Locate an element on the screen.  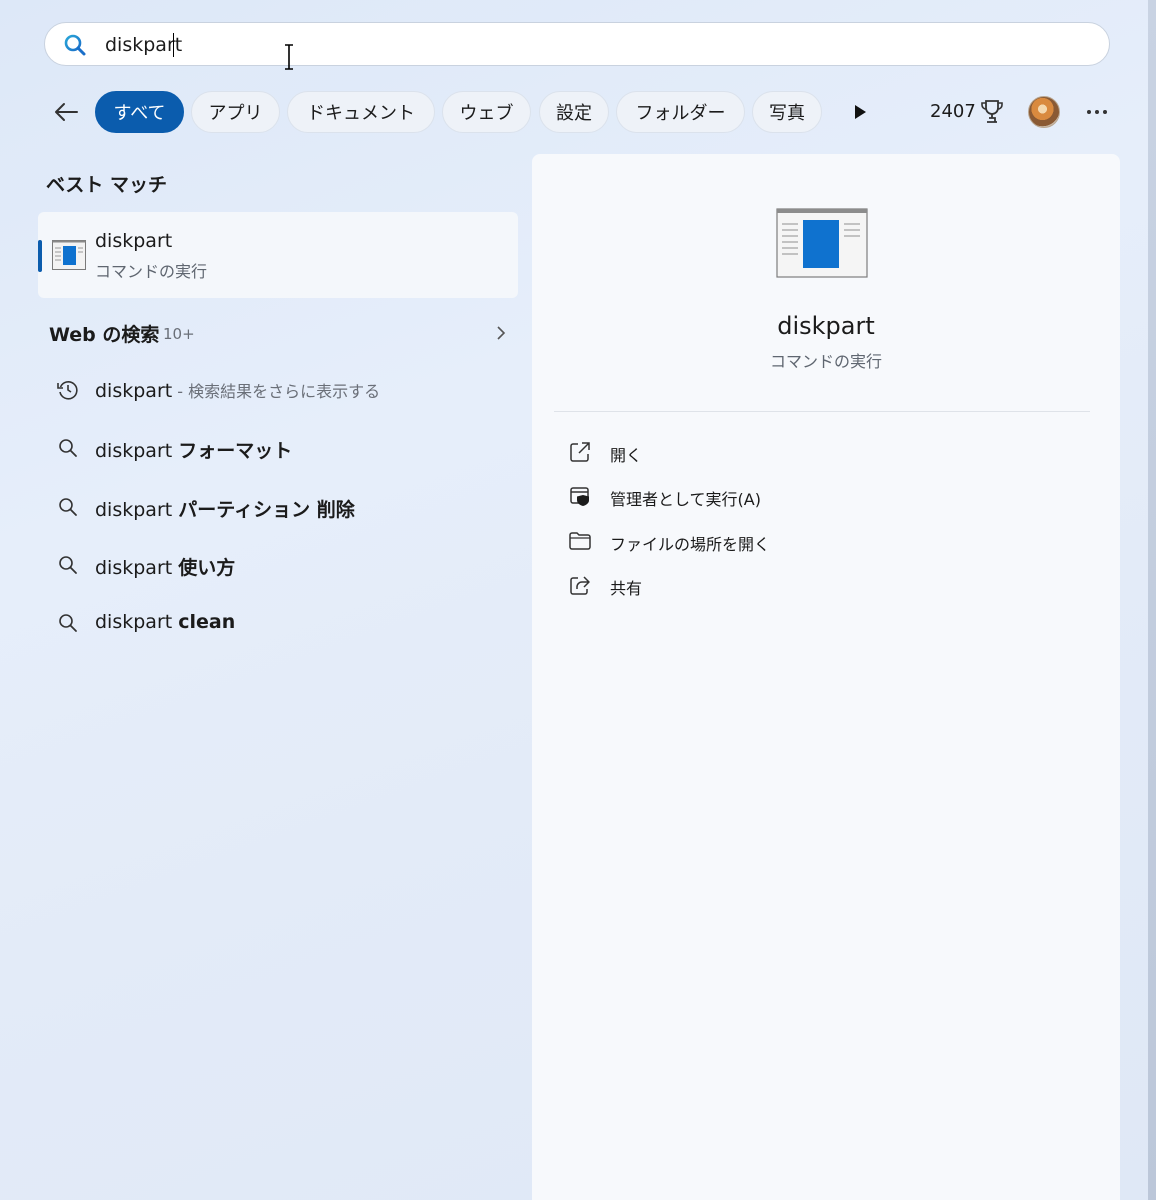
back-button is located at coordinates (66, 112).